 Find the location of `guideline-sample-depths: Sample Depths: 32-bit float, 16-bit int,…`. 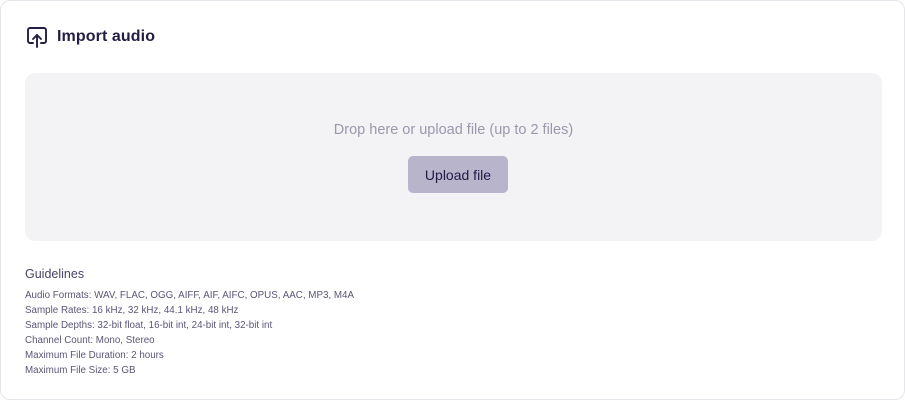

guideline-sample-depths: Sample Depths: 32-bit float, 16-bit int,… is located at coordinates (149, 325).